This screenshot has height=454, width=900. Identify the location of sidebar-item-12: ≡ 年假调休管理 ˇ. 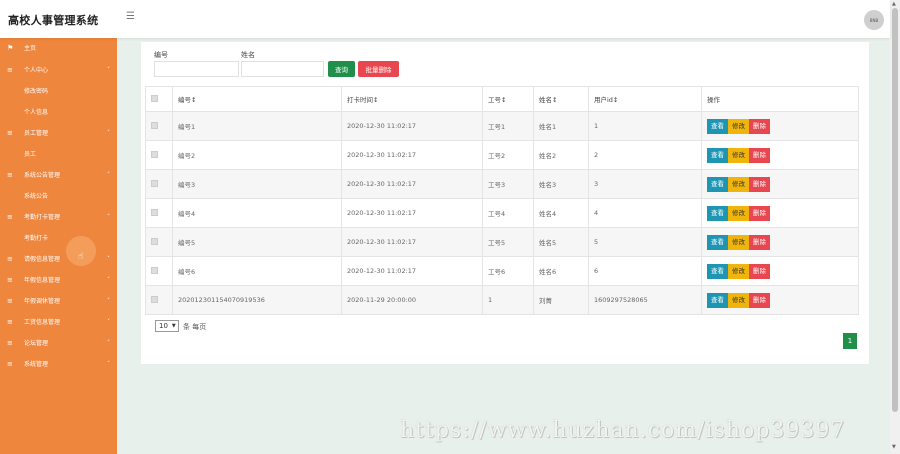
(58, 301).